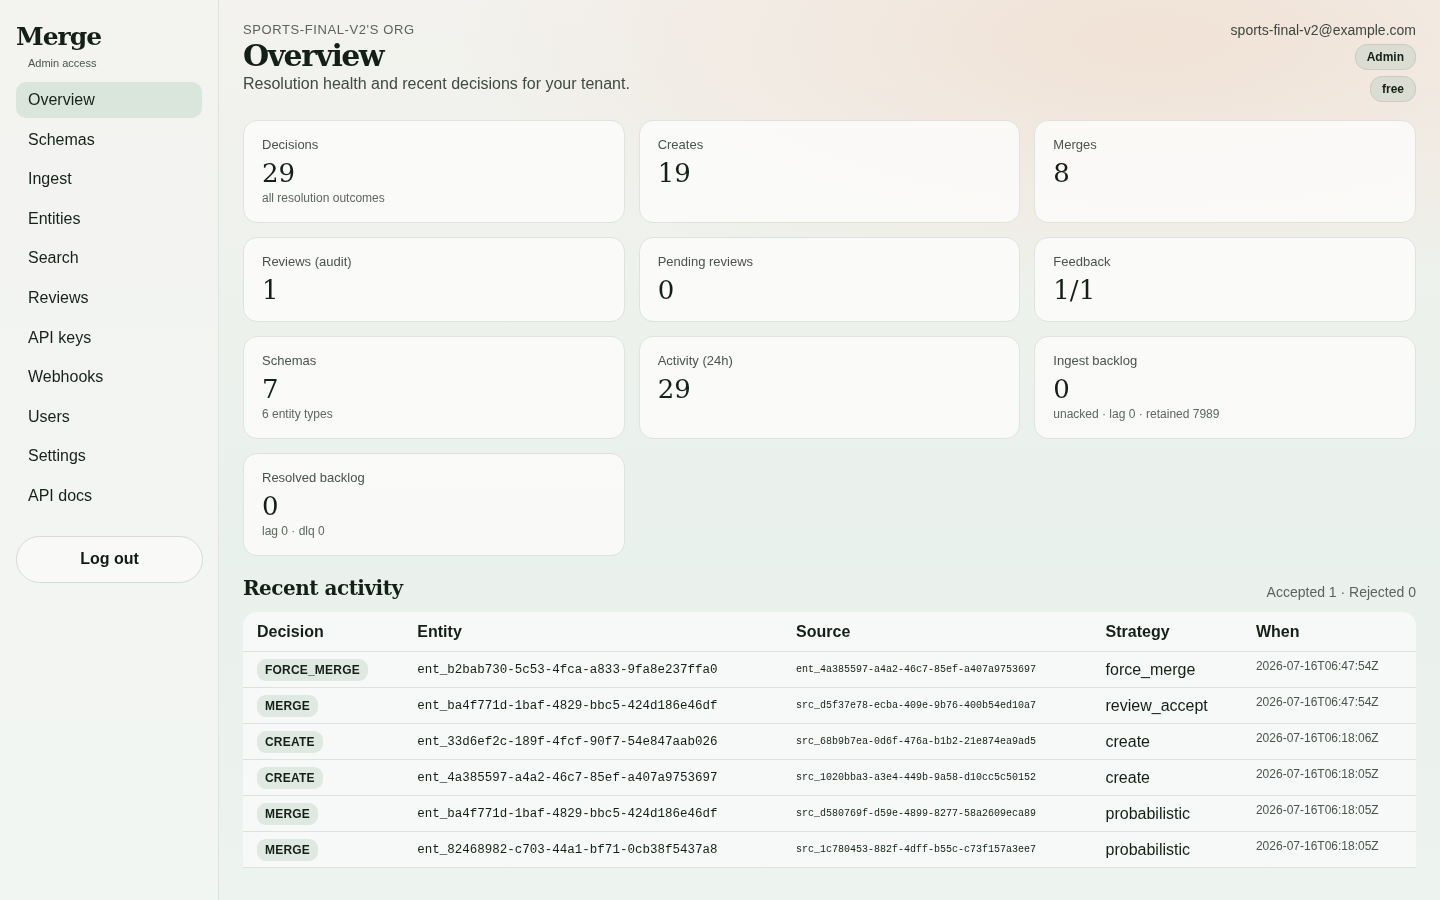  I want to click on stat-note: all resolution outcomes, so click(324, 198).